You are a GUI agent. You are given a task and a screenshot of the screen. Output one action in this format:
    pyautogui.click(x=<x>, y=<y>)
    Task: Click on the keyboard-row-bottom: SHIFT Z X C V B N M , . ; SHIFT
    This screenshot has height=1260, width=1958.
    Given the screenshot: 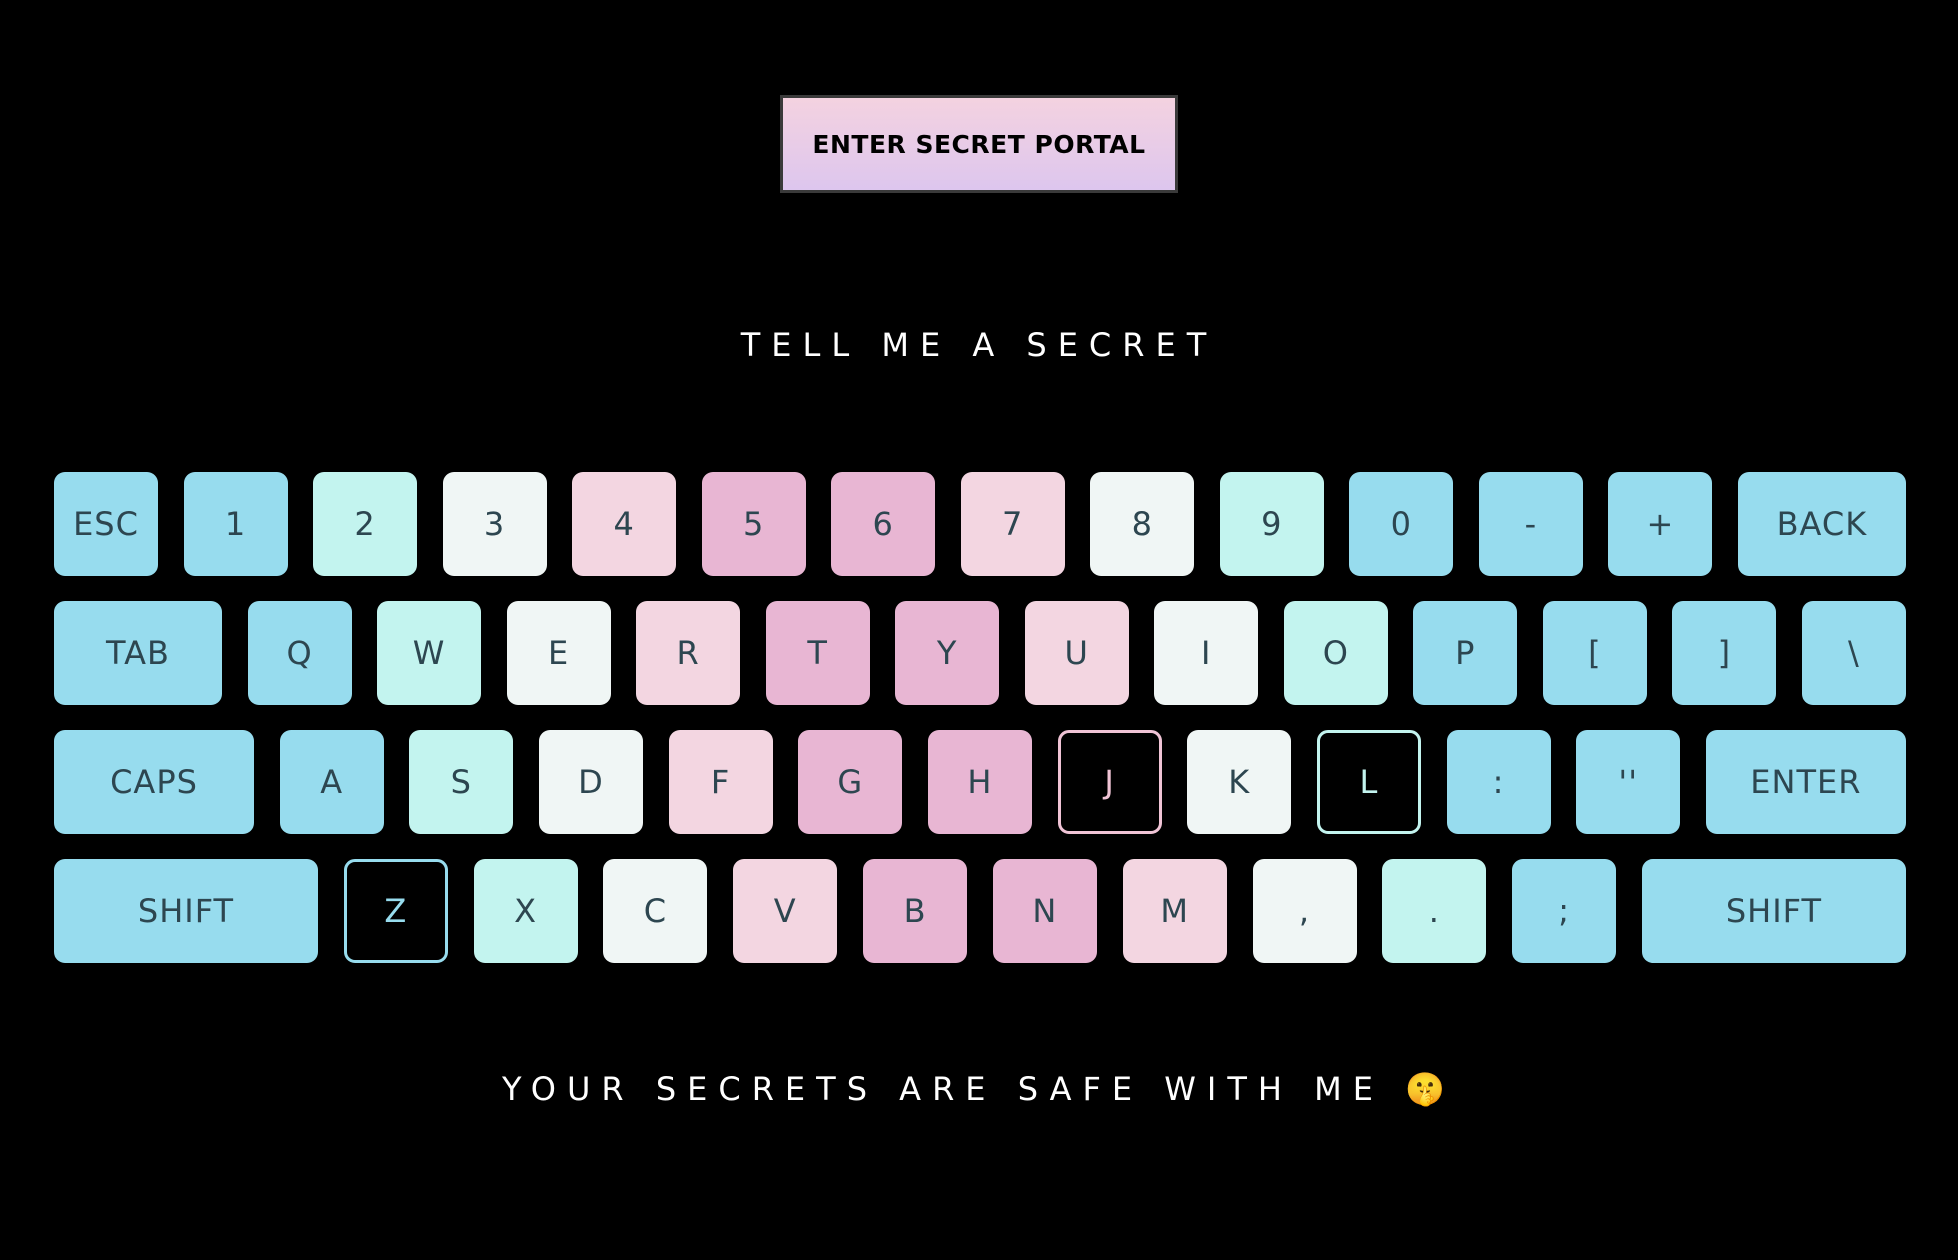 What is the action you would take?
    pyautogui.click(x=980, y=911)
    